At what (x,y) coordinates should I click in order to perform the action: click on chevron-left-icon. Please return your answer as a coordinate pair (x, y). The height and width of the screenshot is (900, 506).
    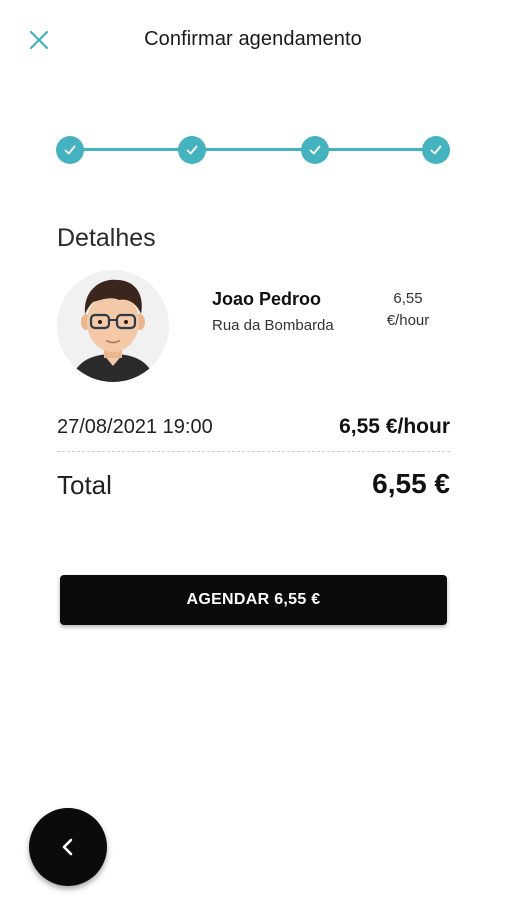
    Looking at the image, I should click on (67, 847).